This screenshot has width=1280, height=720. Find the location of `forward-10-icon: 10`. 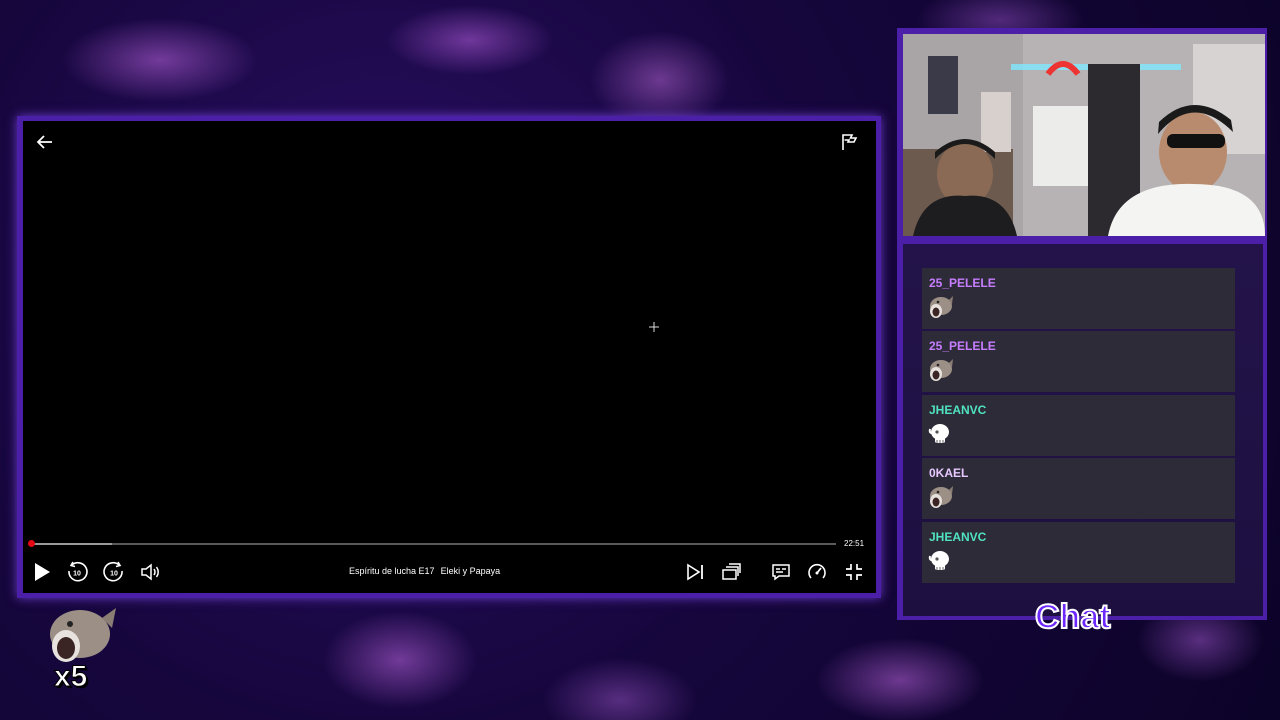

forward-10-icon: 10 is located at coordinates (114, 572).